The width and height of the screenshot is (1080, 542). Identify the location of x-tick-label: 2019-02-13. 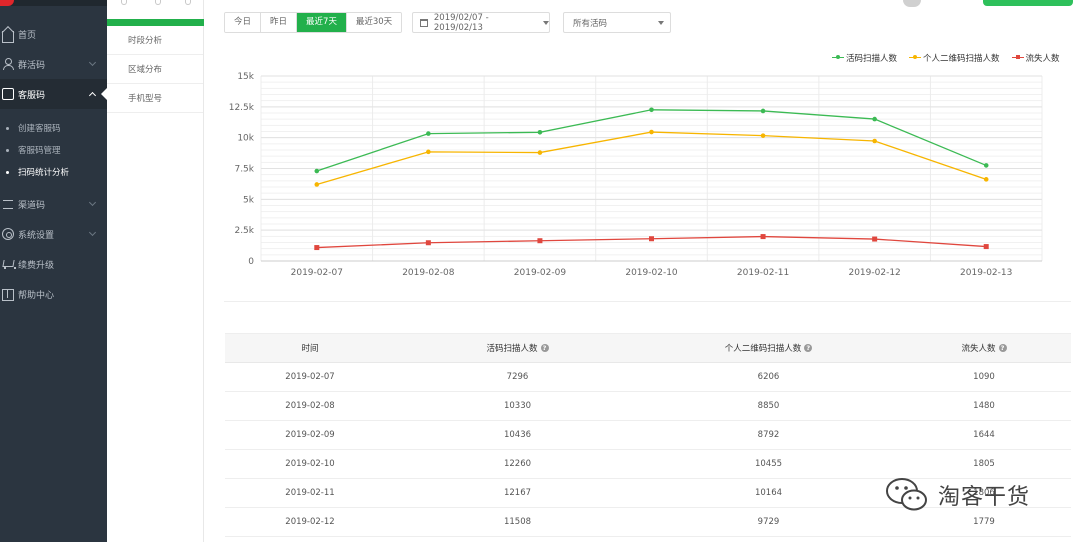
(986, 273).